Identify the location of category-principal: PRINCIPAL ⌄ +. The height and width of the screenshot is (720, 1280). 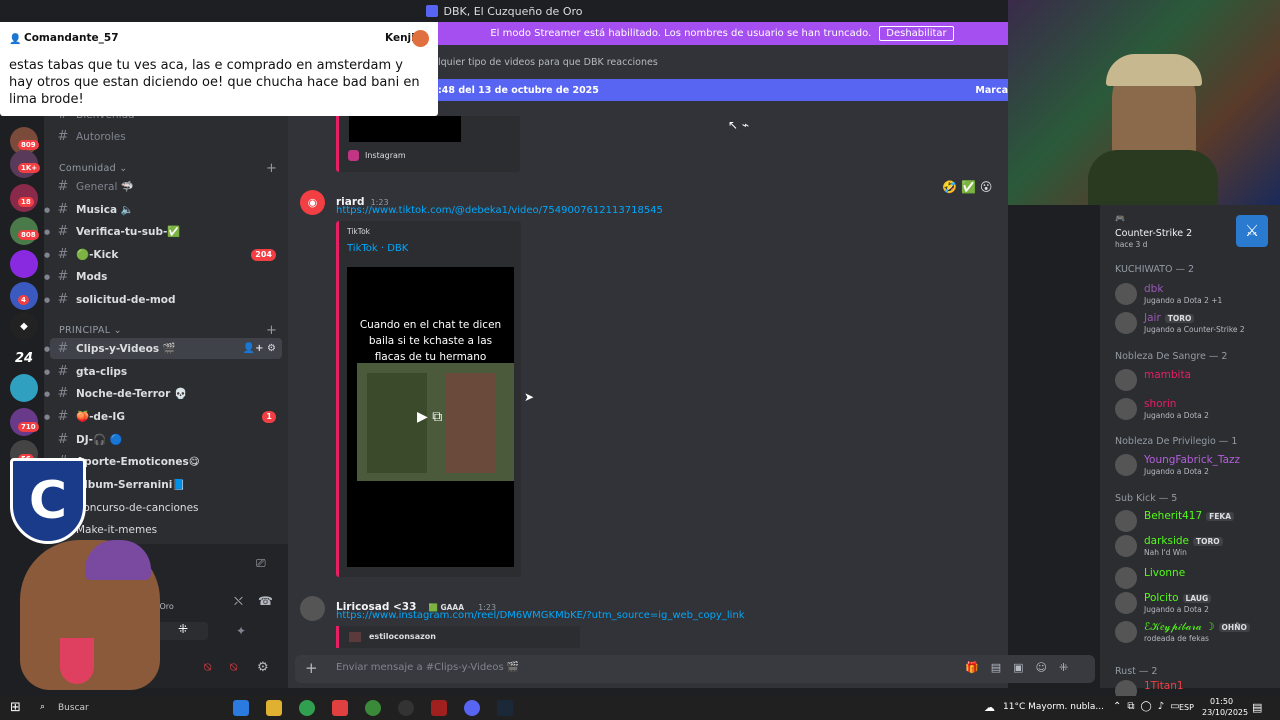
(168, 330).